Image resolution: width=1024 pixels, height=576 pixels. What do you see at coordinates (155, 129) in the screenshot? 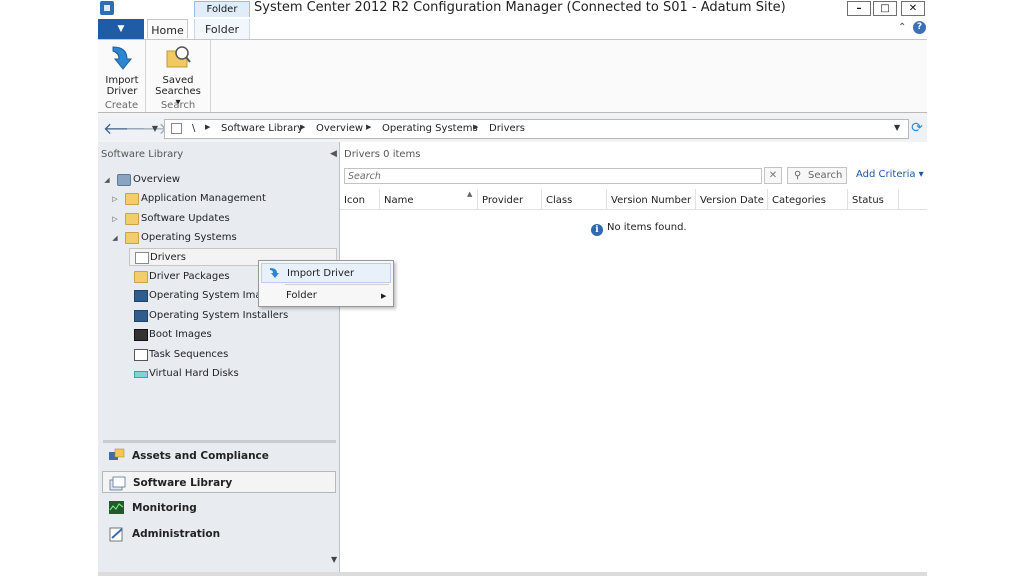
I see `history-dropdown-icon: ▼` at bounding box center [155, 129].